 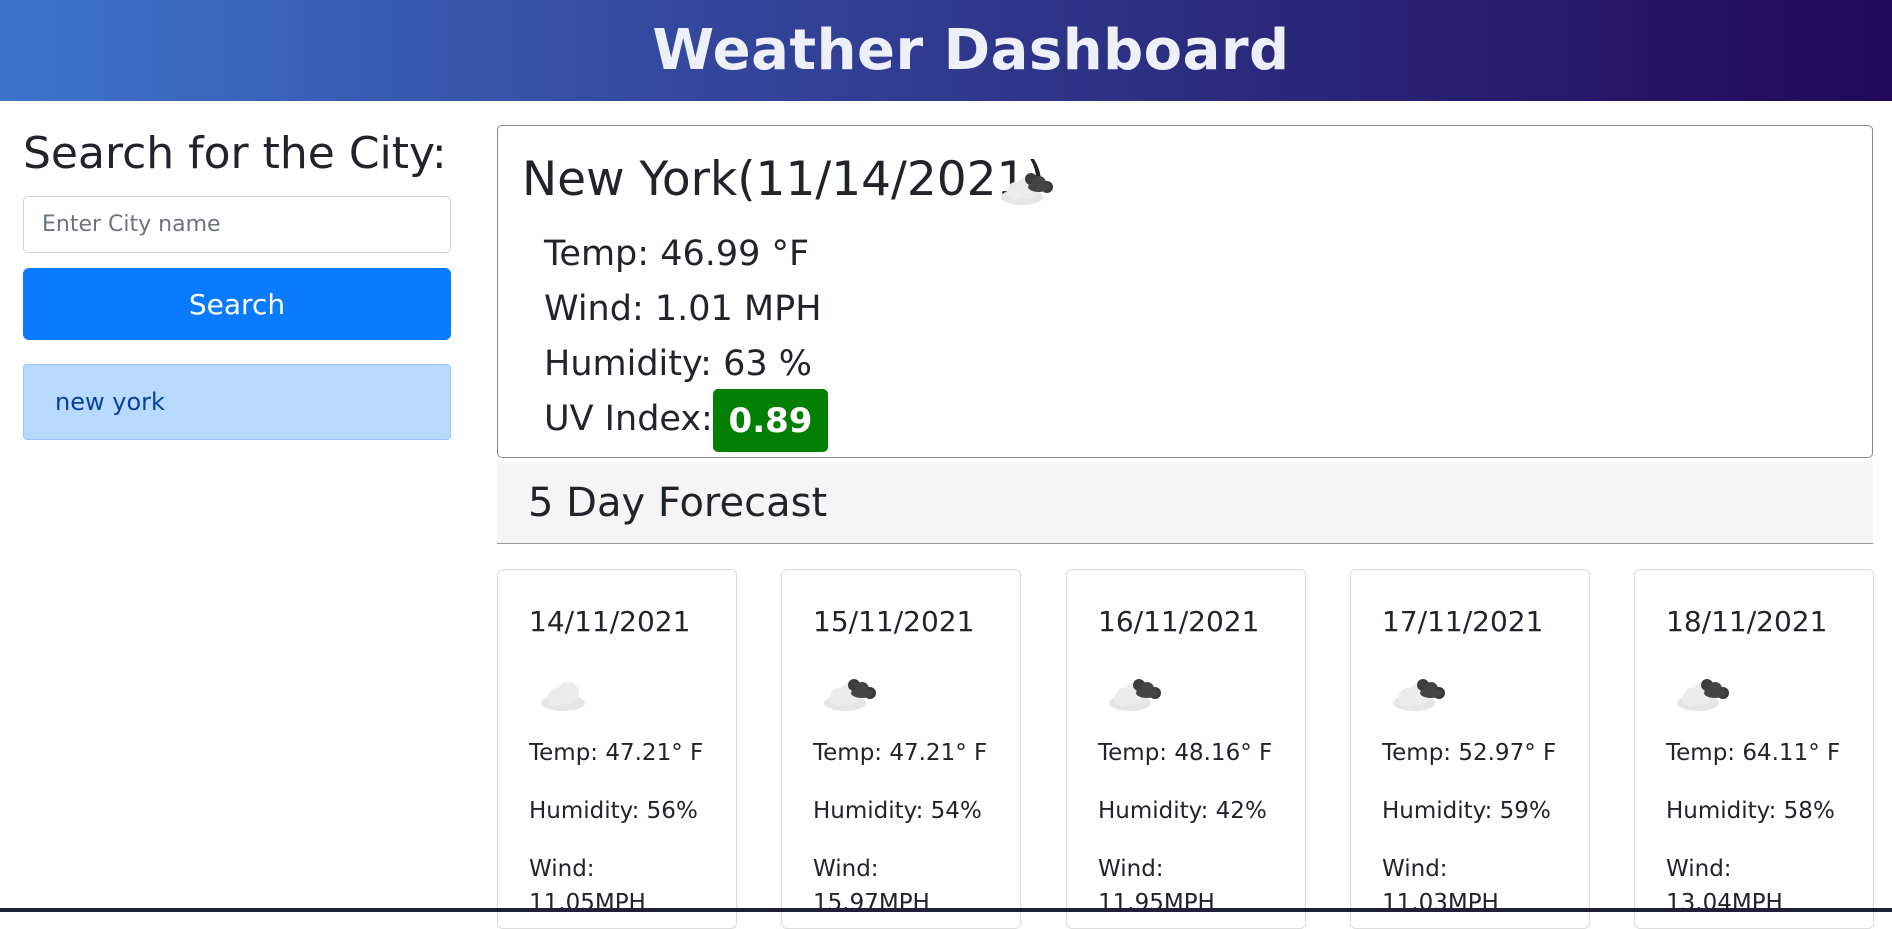 What do you see at coordinates (1469, 753) in the screenshot?
I see `forecast-temp: Temp: 52.97° F` at bounding box center [1469, 753].